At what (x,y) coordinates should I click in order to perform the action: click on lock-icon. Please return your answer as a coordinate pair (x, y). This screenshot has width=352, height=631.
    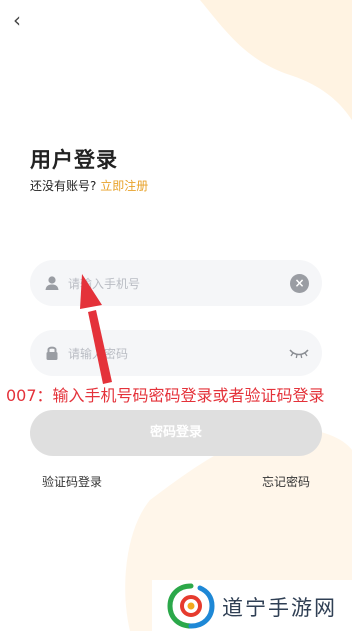
    Looking at the image, I should click on (52, 353).